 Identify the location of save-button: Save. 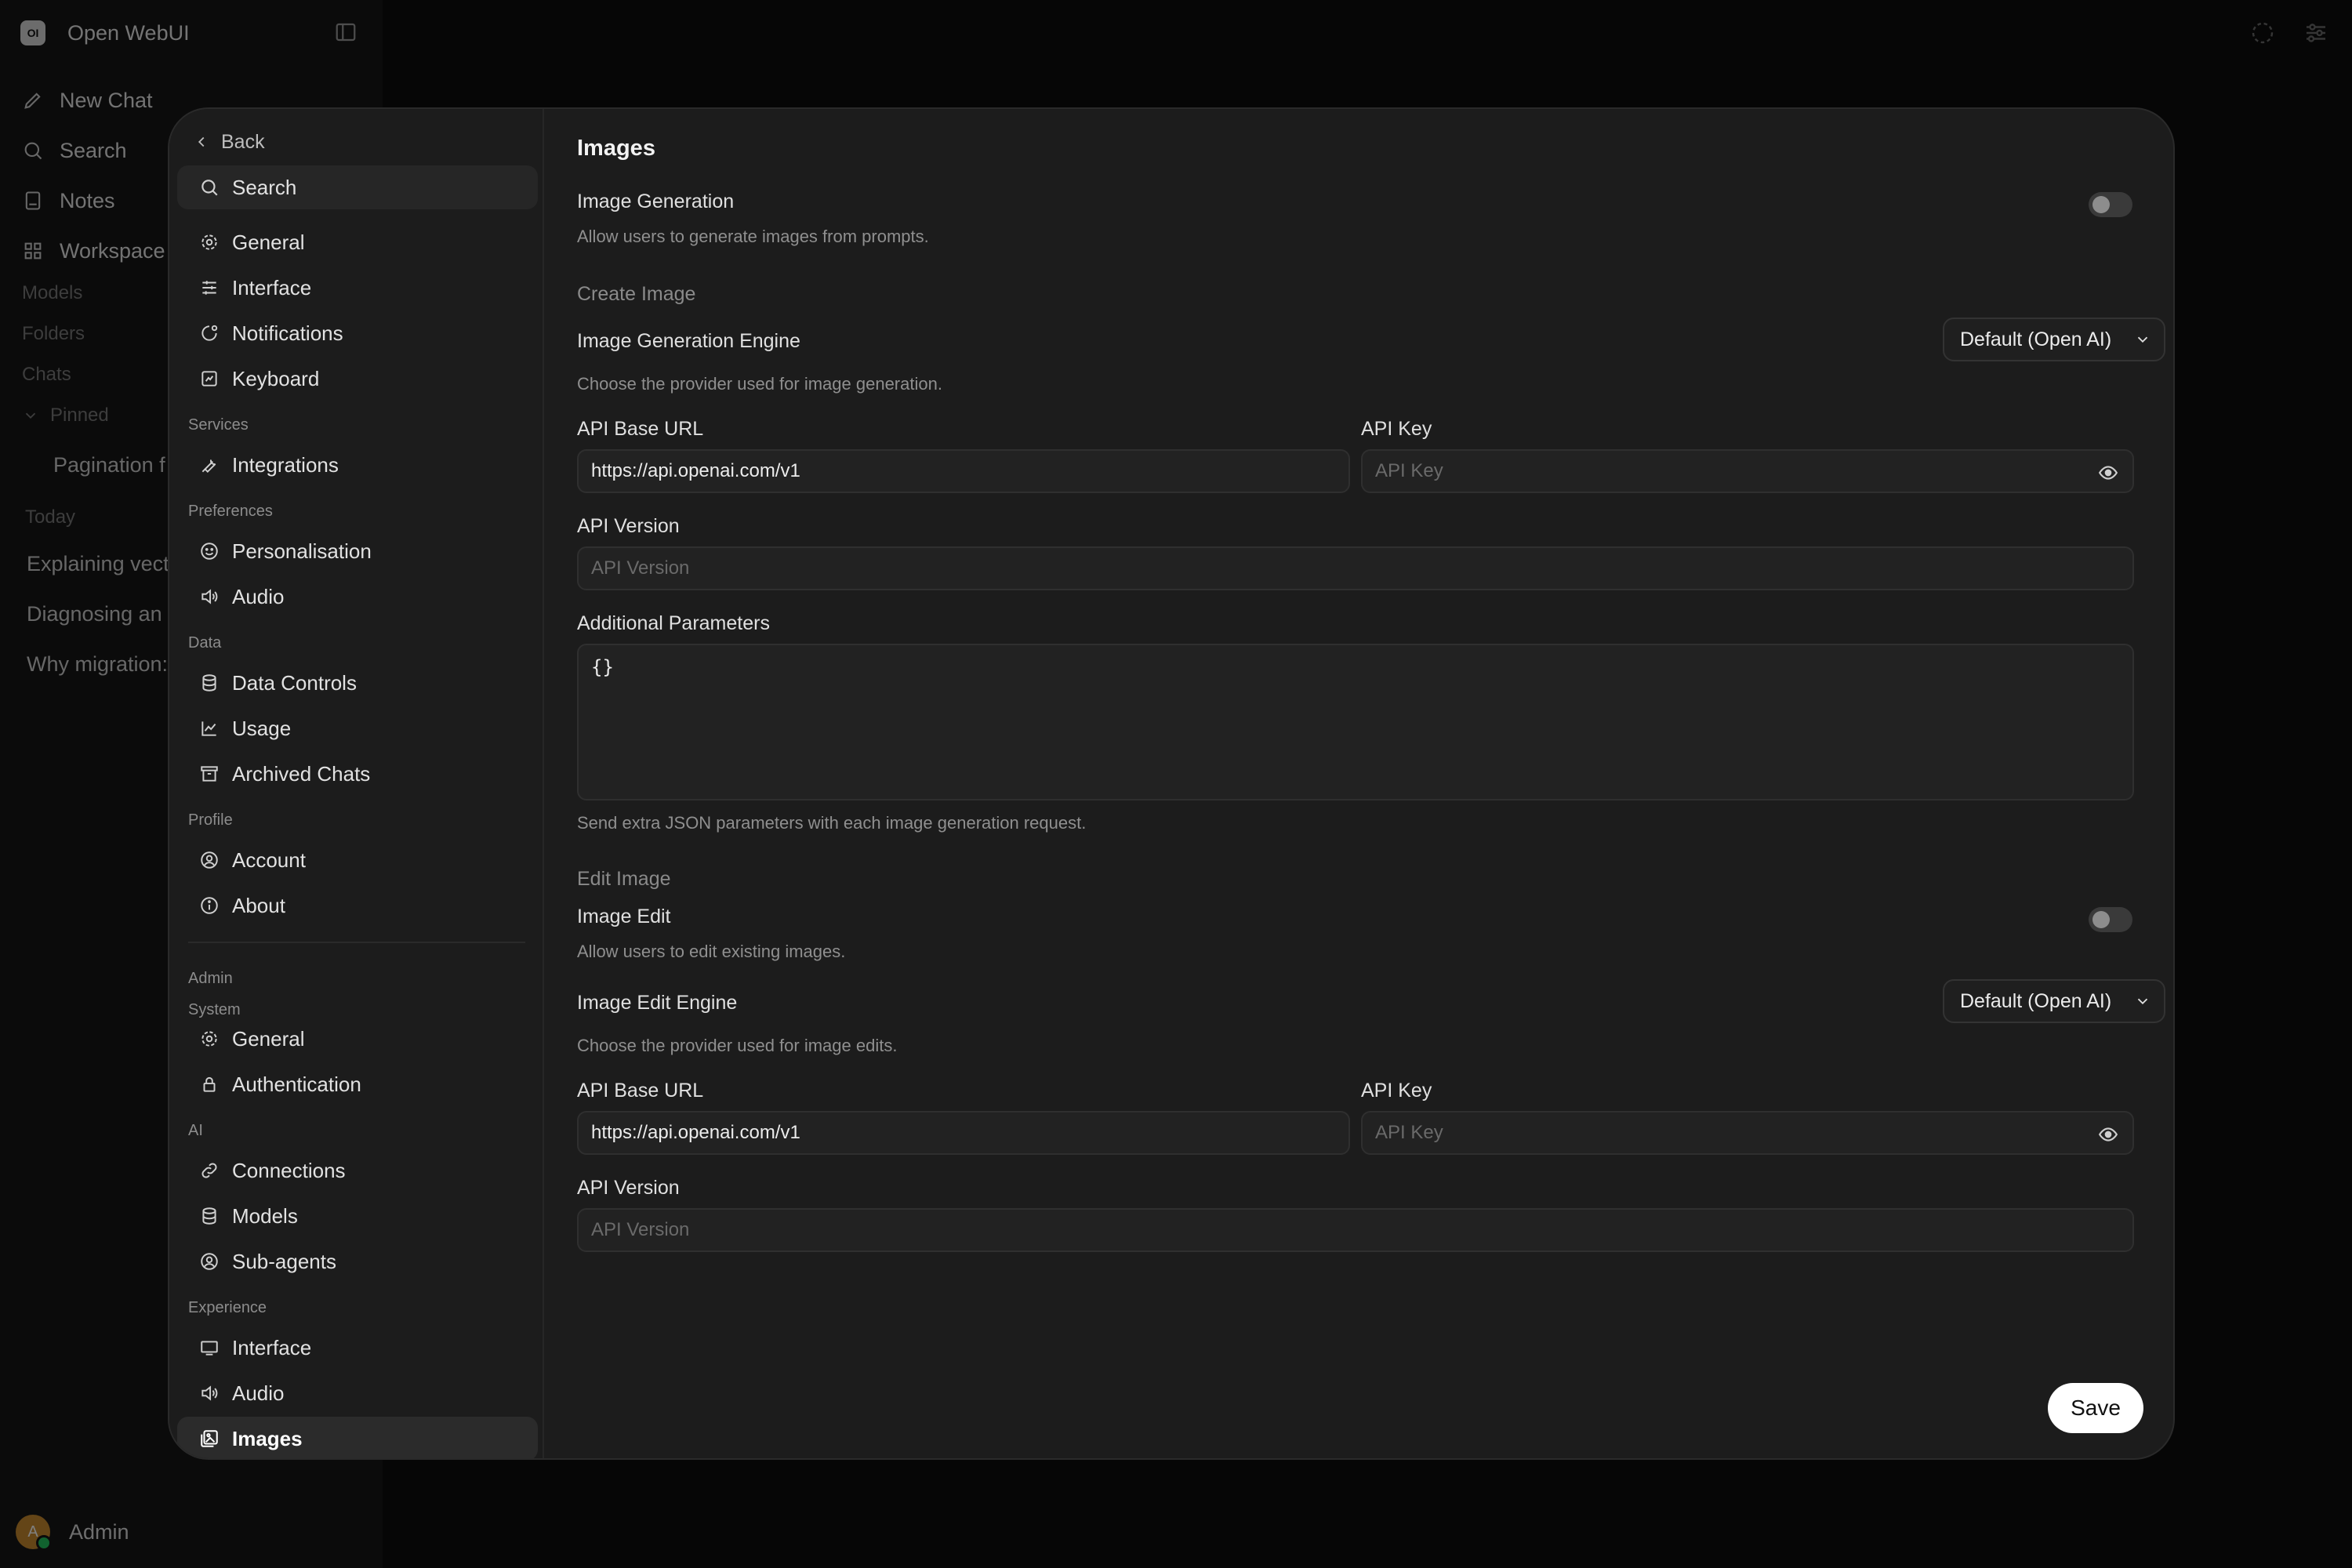
(2095, 1408).